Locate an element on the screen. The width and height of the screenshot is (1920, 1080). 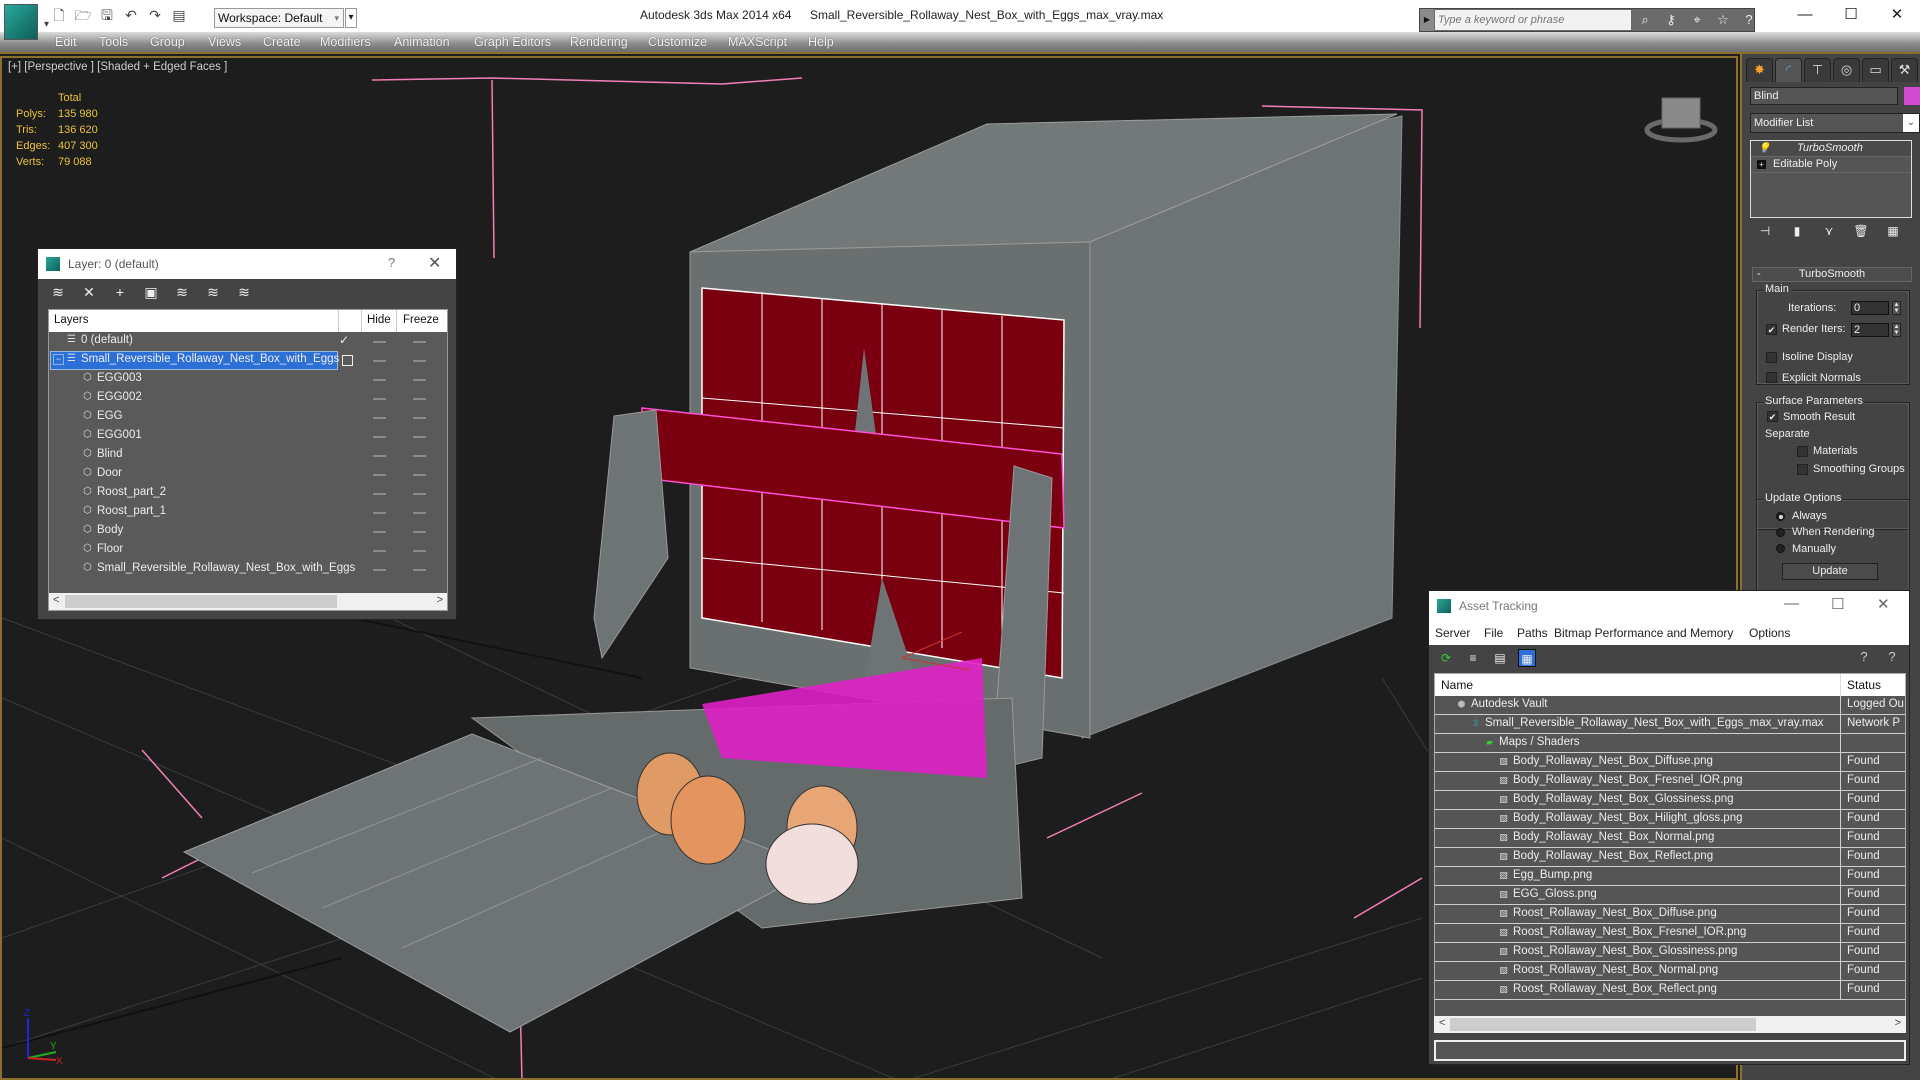
menu-group: Group is located at coordinates (167, 42).